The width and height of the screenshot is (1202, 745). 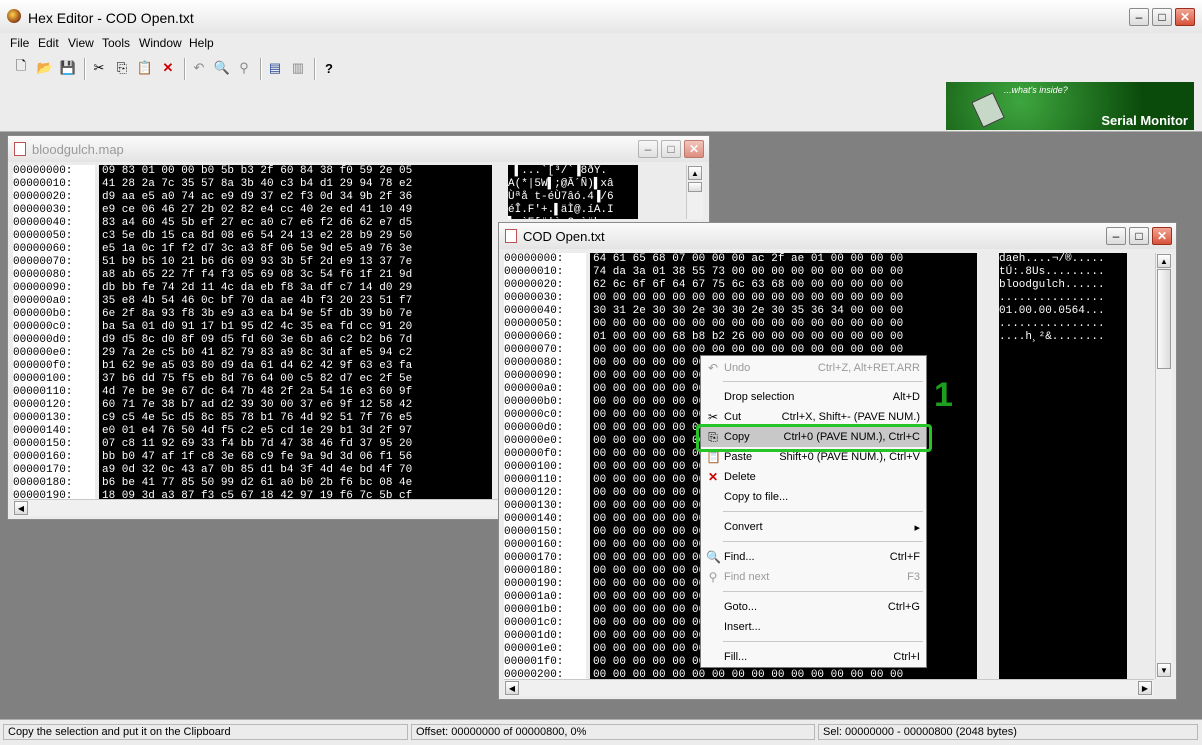 I want to click on address-row: 00000020:, so click(x=534, y=285).